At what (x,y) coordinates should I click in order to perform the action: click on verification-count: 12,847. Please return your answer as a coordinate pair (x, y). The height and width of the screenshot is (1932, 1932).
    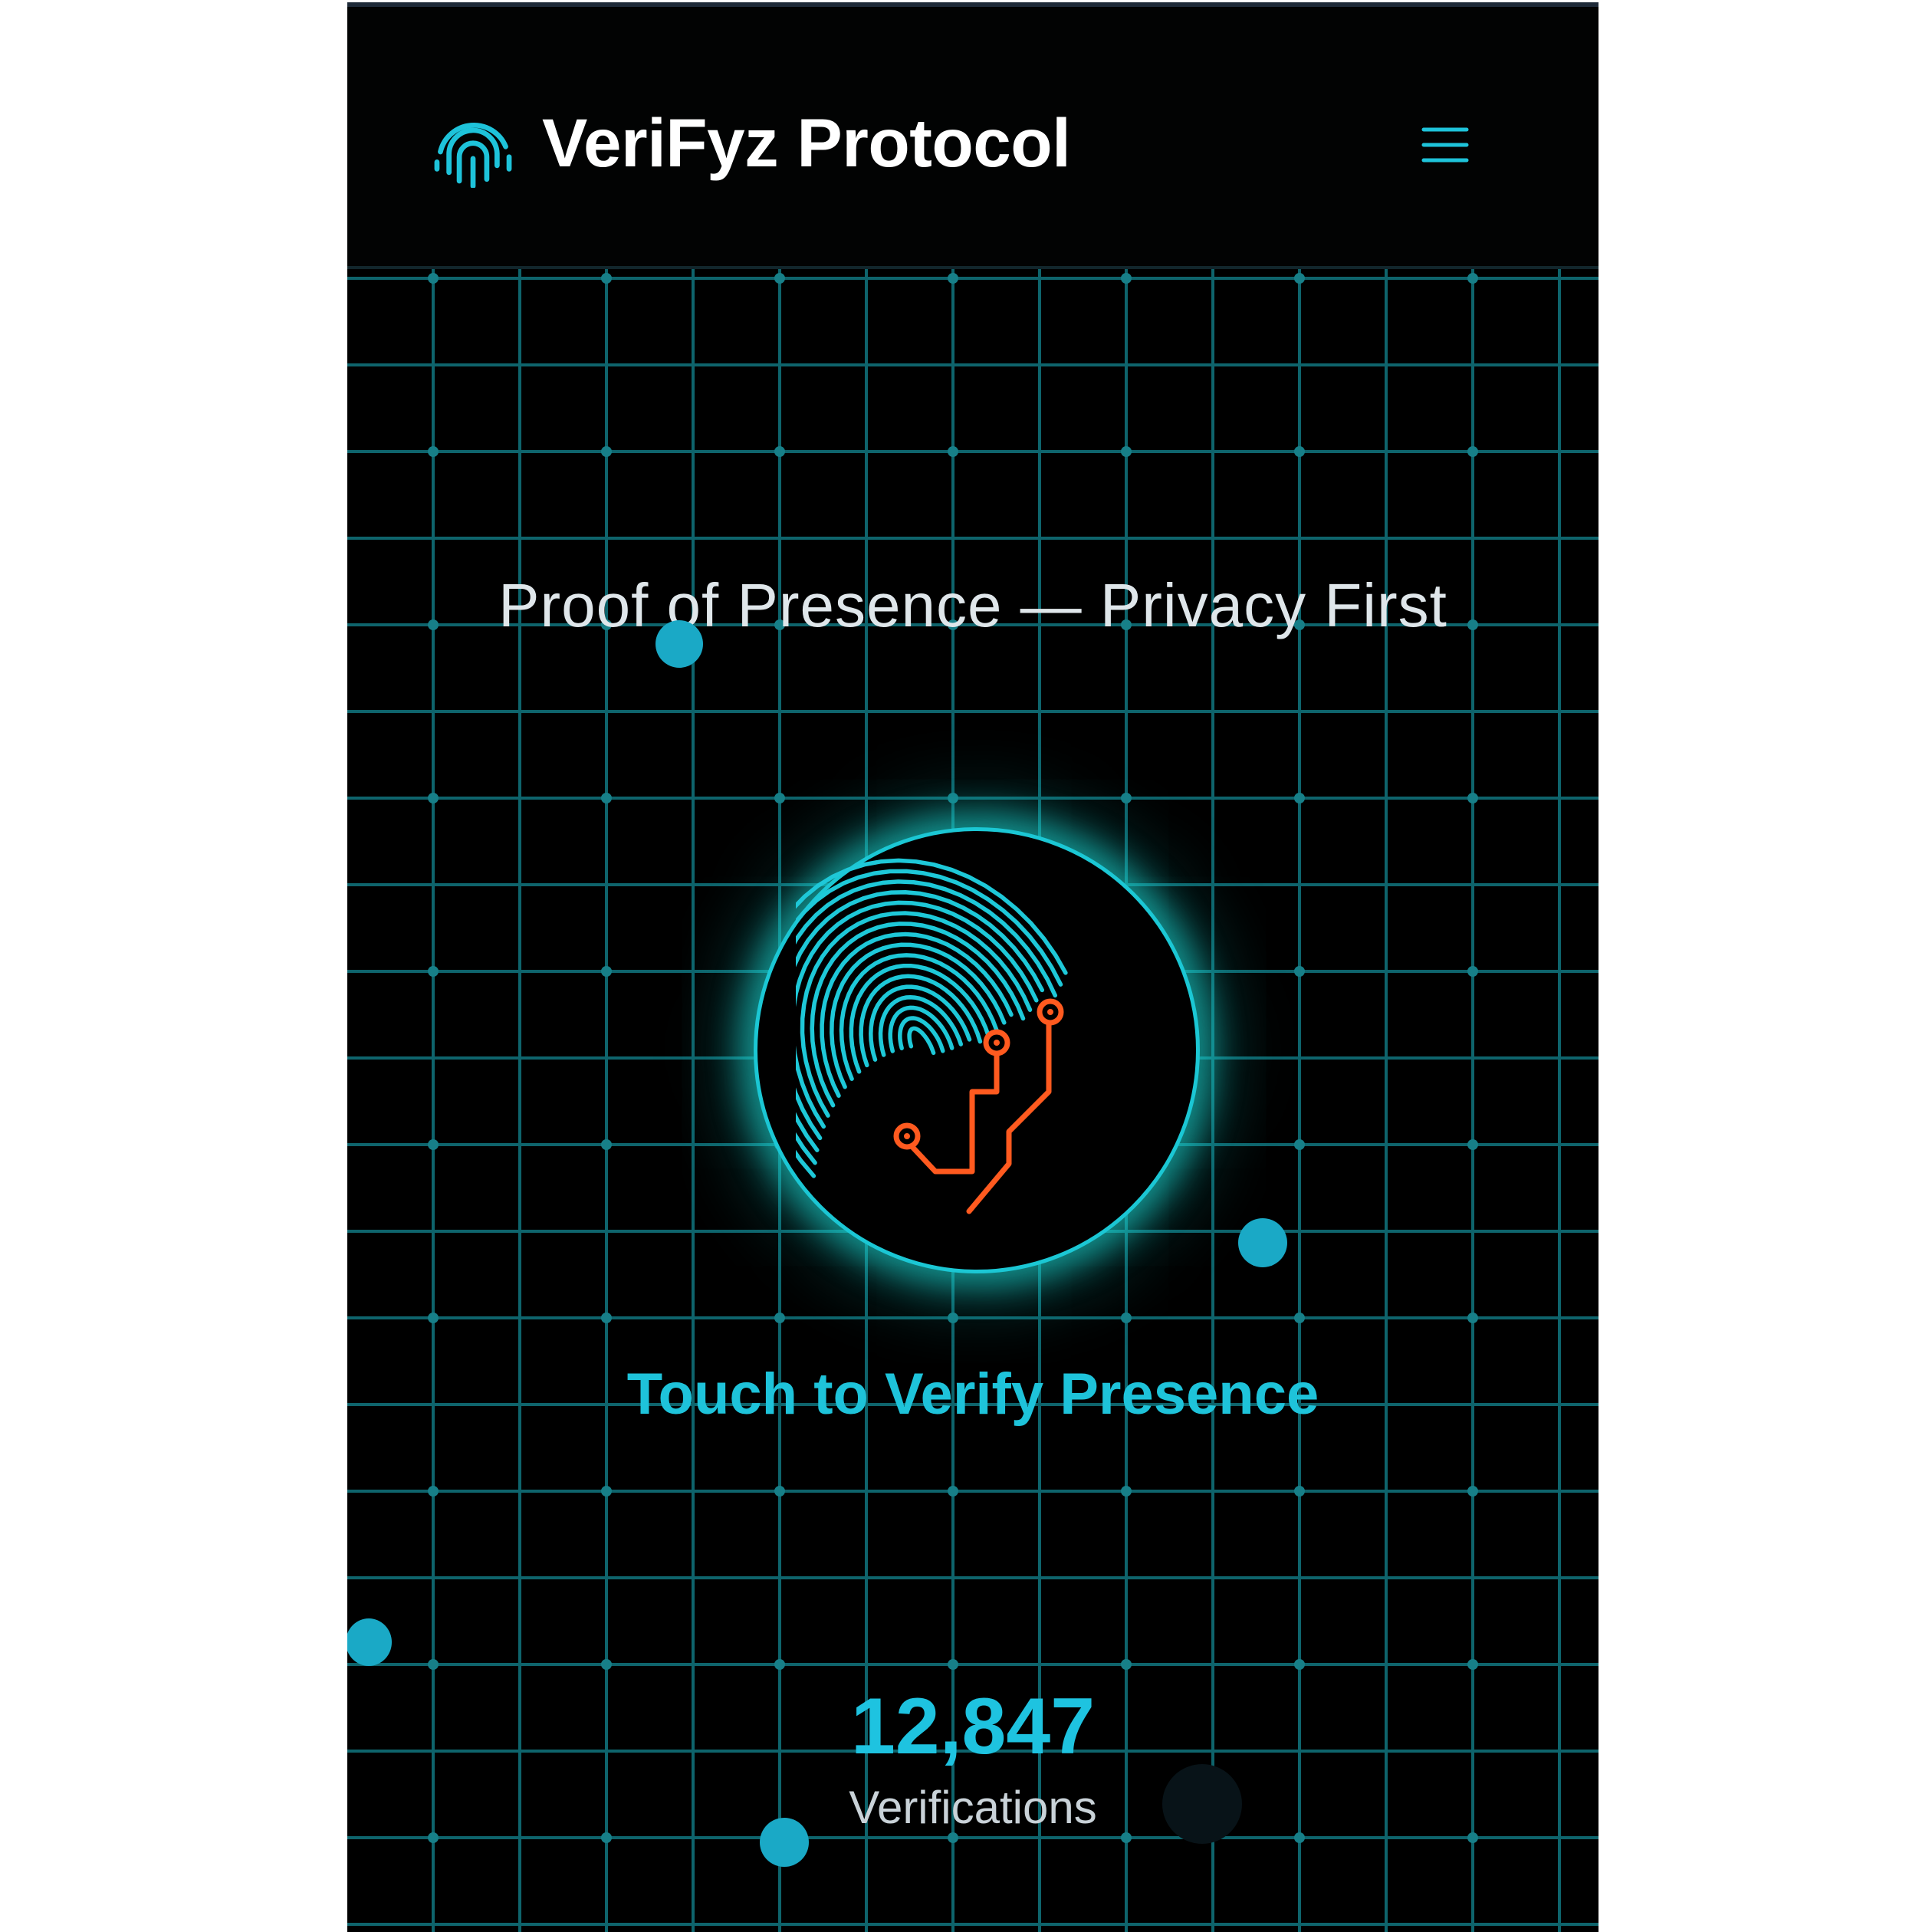
    Looking at the image, I should click on (973, 1727).